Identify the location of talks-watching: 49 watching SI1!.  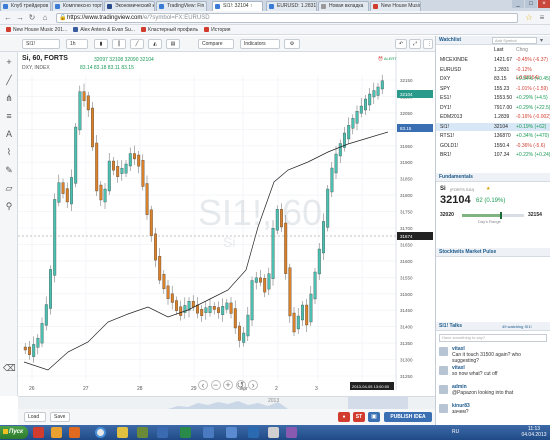
(517, 326).